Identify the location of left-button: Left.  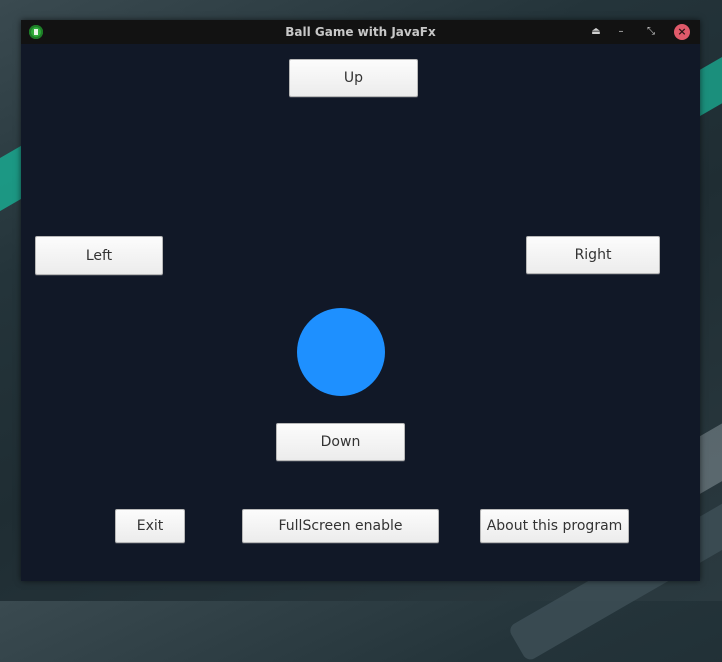
(99, 255).